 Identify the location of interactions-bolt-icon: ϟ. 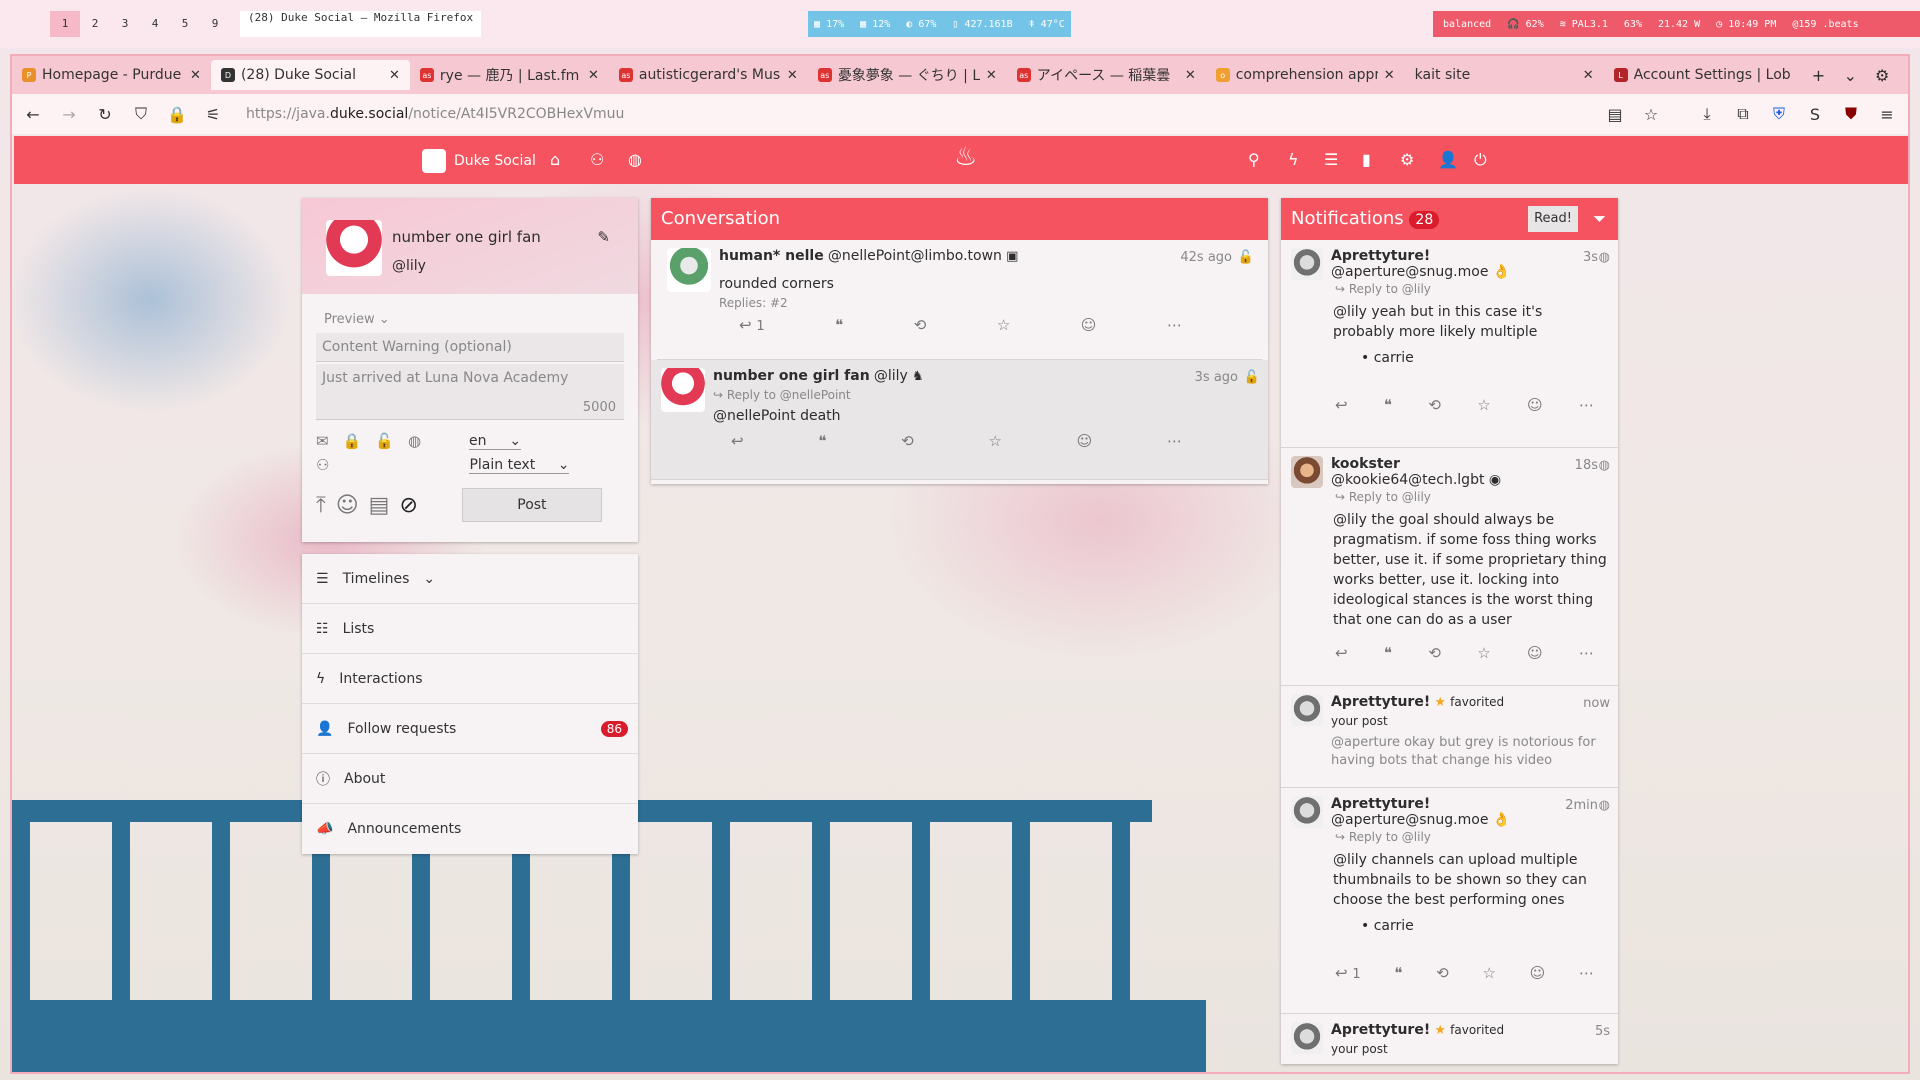
(1293, 159).